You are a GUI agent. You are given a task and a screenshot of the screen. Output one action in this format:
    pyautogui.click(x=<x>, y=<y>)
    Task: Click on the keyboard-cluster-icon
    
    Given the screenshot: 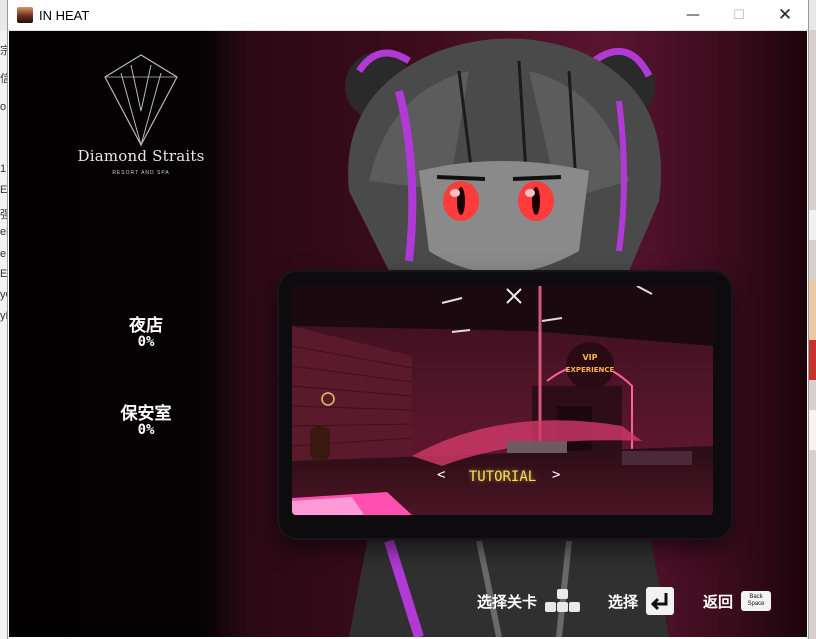 What is the action you would take?
    pyautogui.click(x=563, y=600)
    